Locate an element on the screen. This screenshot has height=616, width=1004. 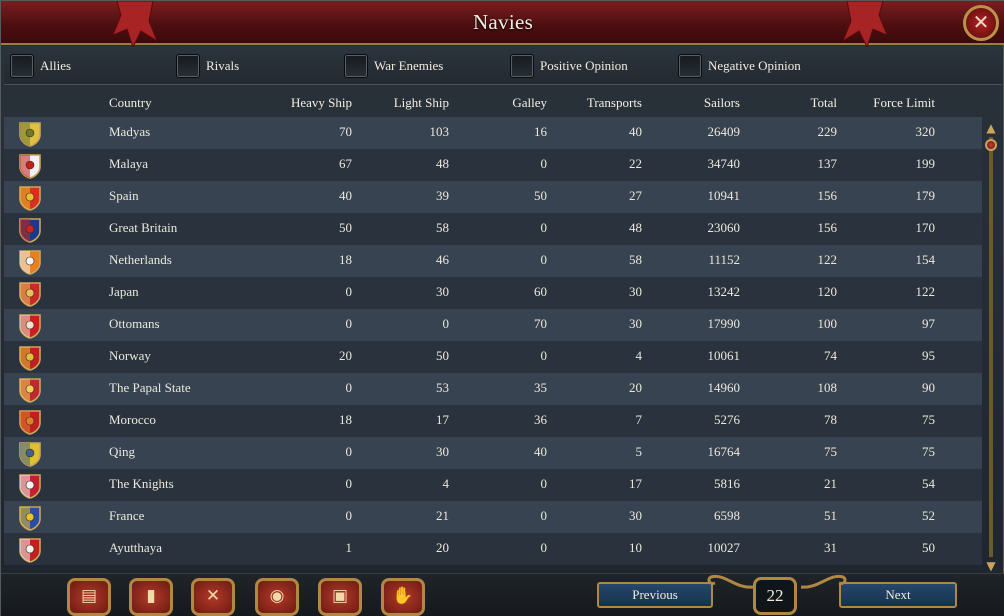
scroll-track is located at coordinates (991, 347).